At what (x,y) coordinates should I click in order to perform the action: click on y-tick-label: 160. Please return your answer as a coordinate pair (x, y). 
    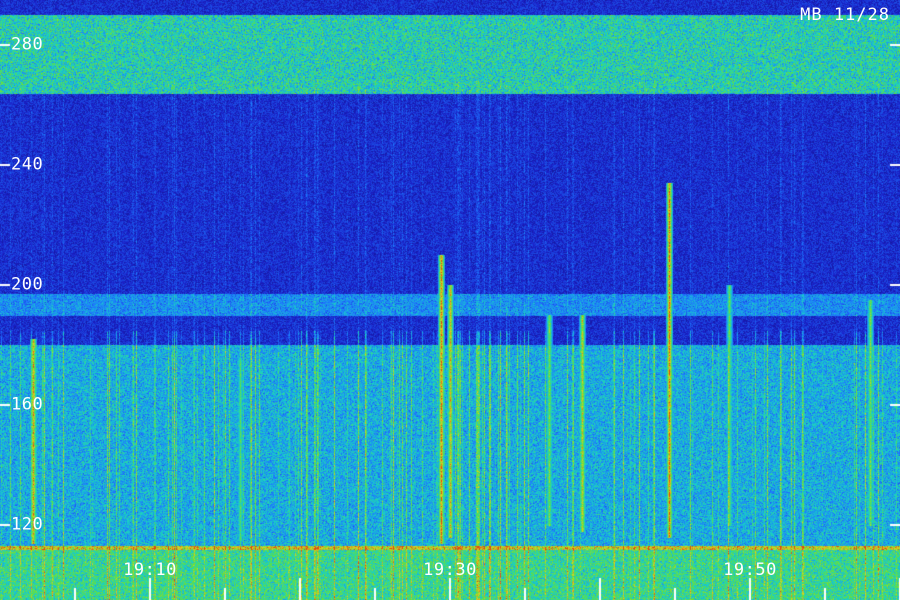
    Looking at the image, I should click on (27, 404).